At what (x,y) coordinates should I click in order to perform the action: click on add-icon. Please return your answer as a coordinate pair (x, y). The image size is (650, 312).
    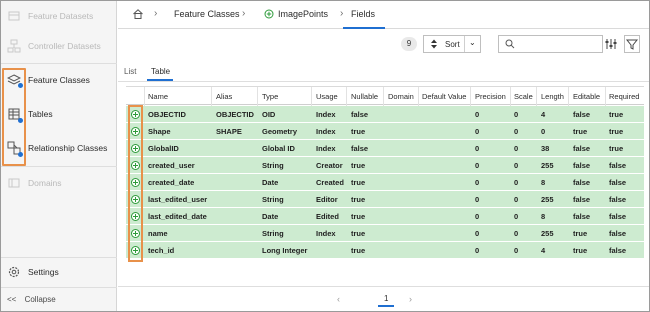
    Looking at the image, I should click on (269, 14).